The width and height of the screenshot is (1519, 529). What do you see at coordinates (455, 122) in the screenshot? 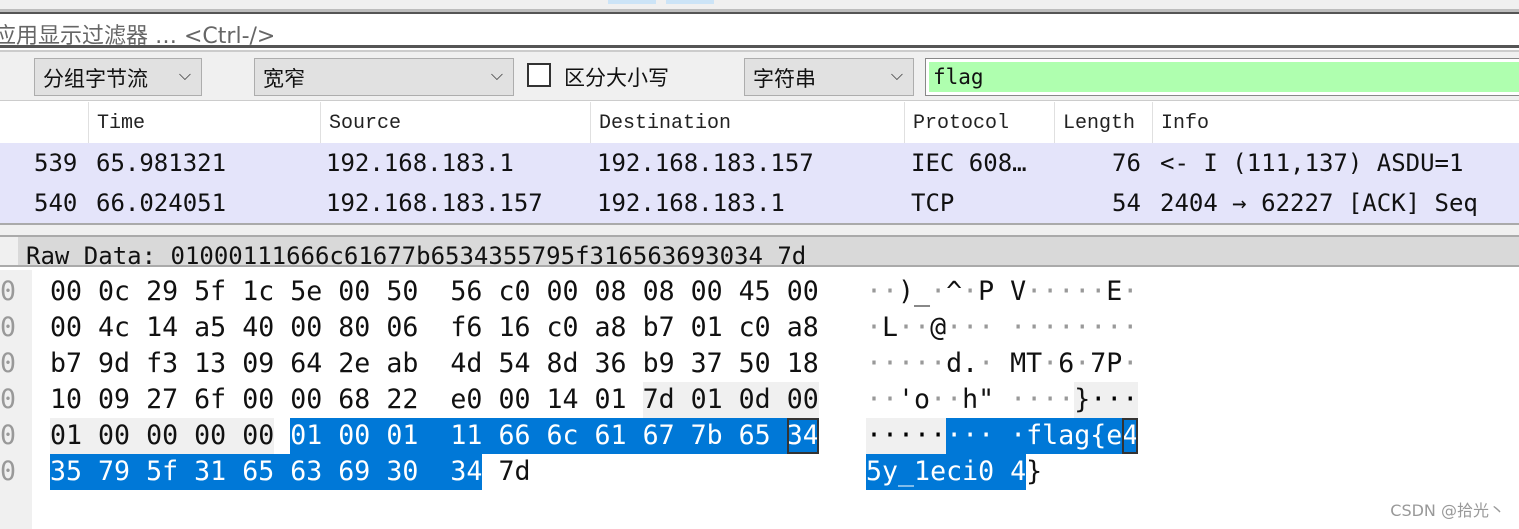
I see `column-header-source: Source` at bounding box center [455, 122].